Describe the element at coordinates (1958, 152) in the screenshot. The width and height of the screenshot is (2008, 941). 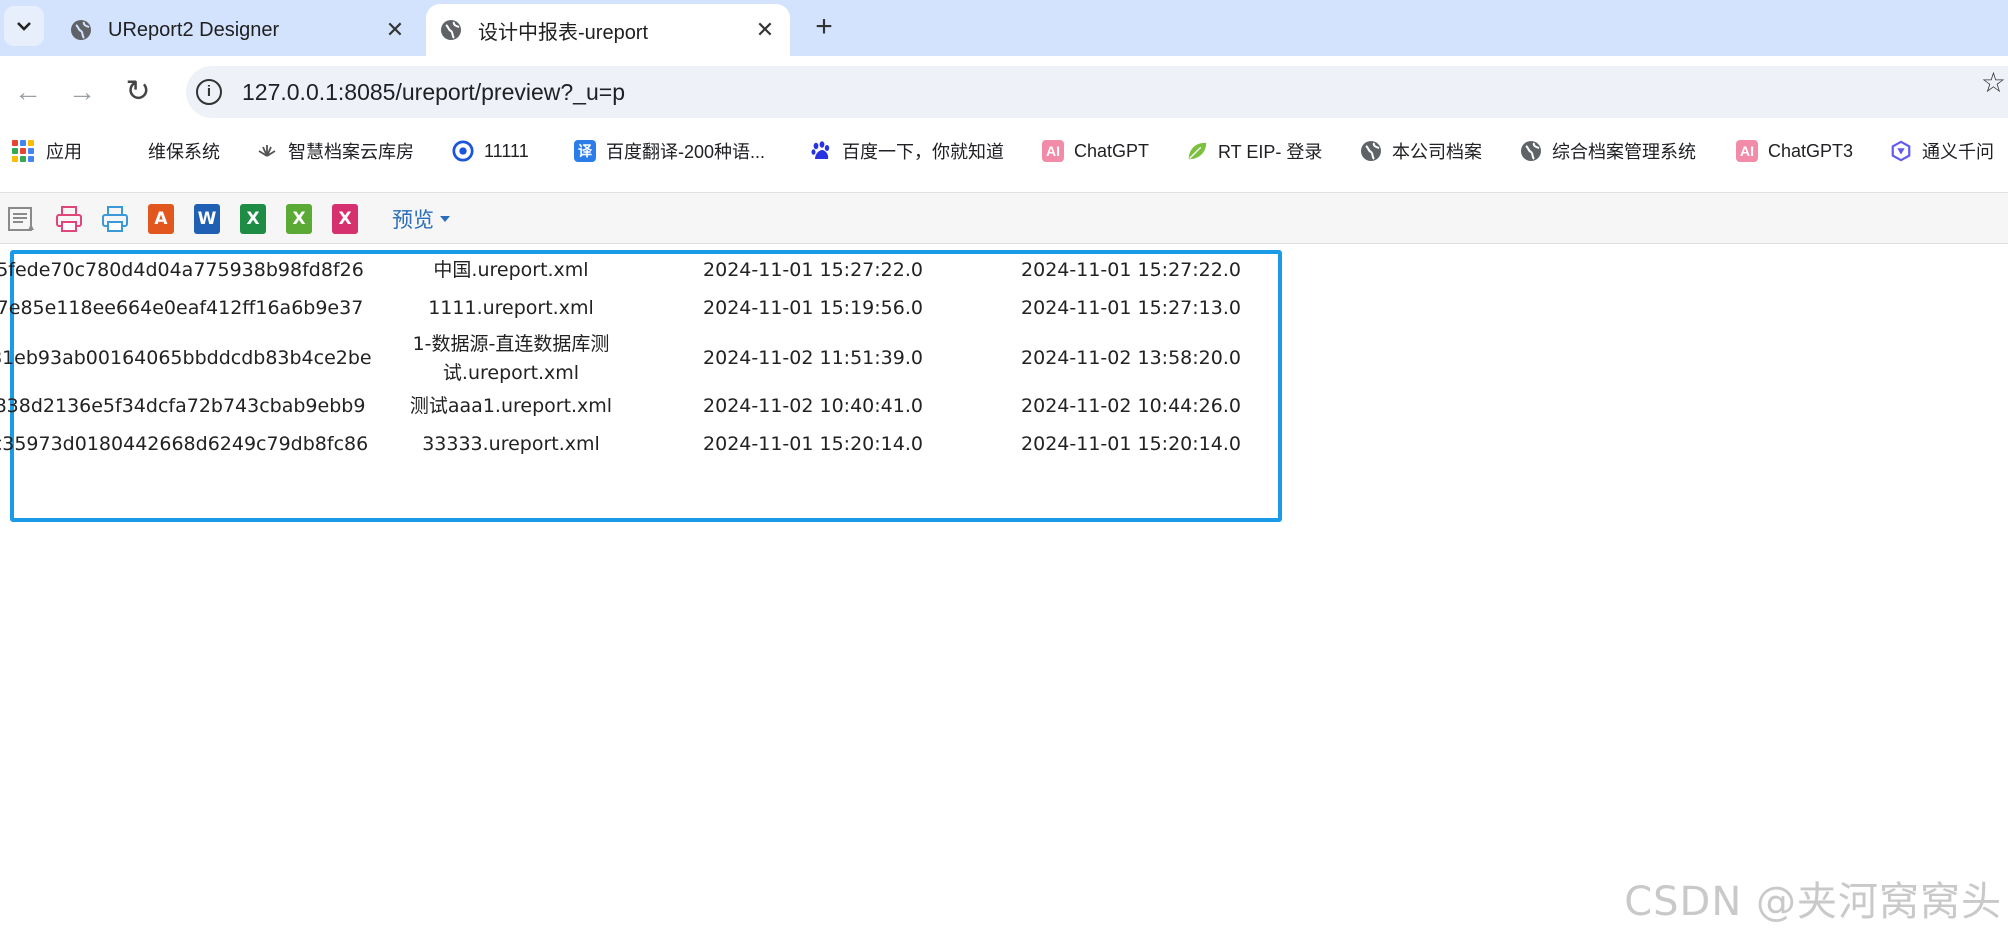
I see `bookmark-label: 通义千问` at that location.